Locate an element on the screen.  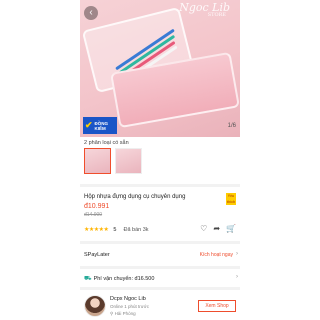
shop-location-text: Hải Phòng is located at coordinates (125, 313).